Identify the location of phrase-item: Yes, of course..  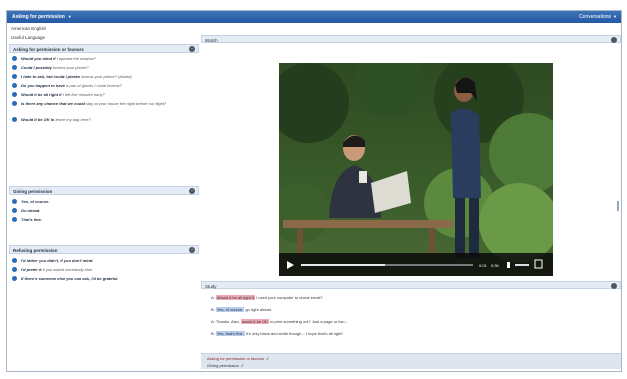
(105, 201).